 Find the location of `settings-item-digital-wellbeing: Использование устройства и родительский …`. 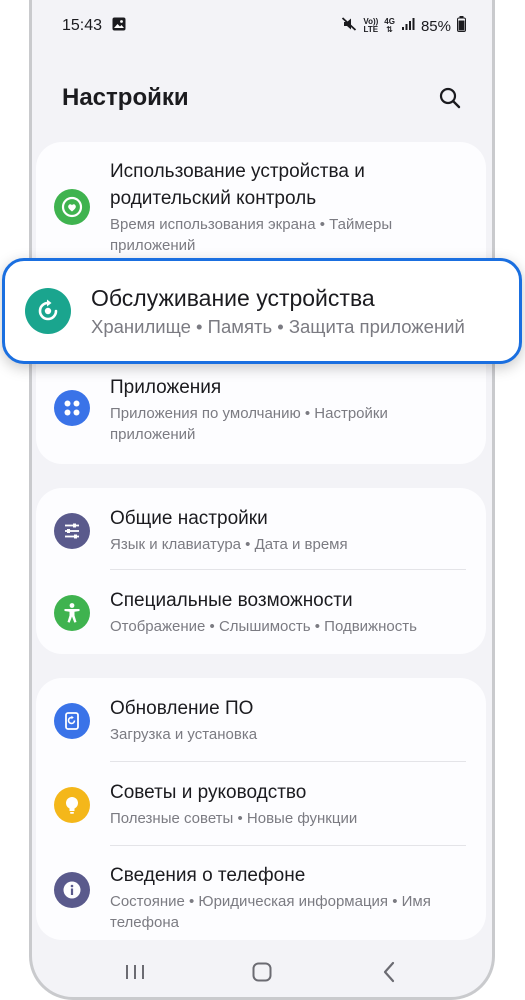

settings-item-digital-wellbeing: Использование устройства и родительский … is located at coordinates (261, 202).